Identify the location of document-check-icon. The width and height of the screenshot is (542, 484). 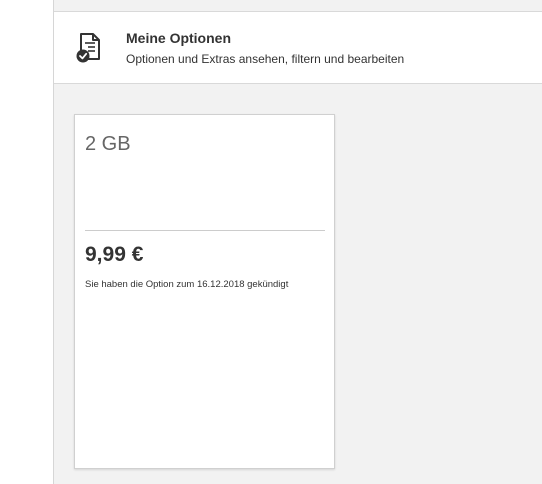
(89, 48).